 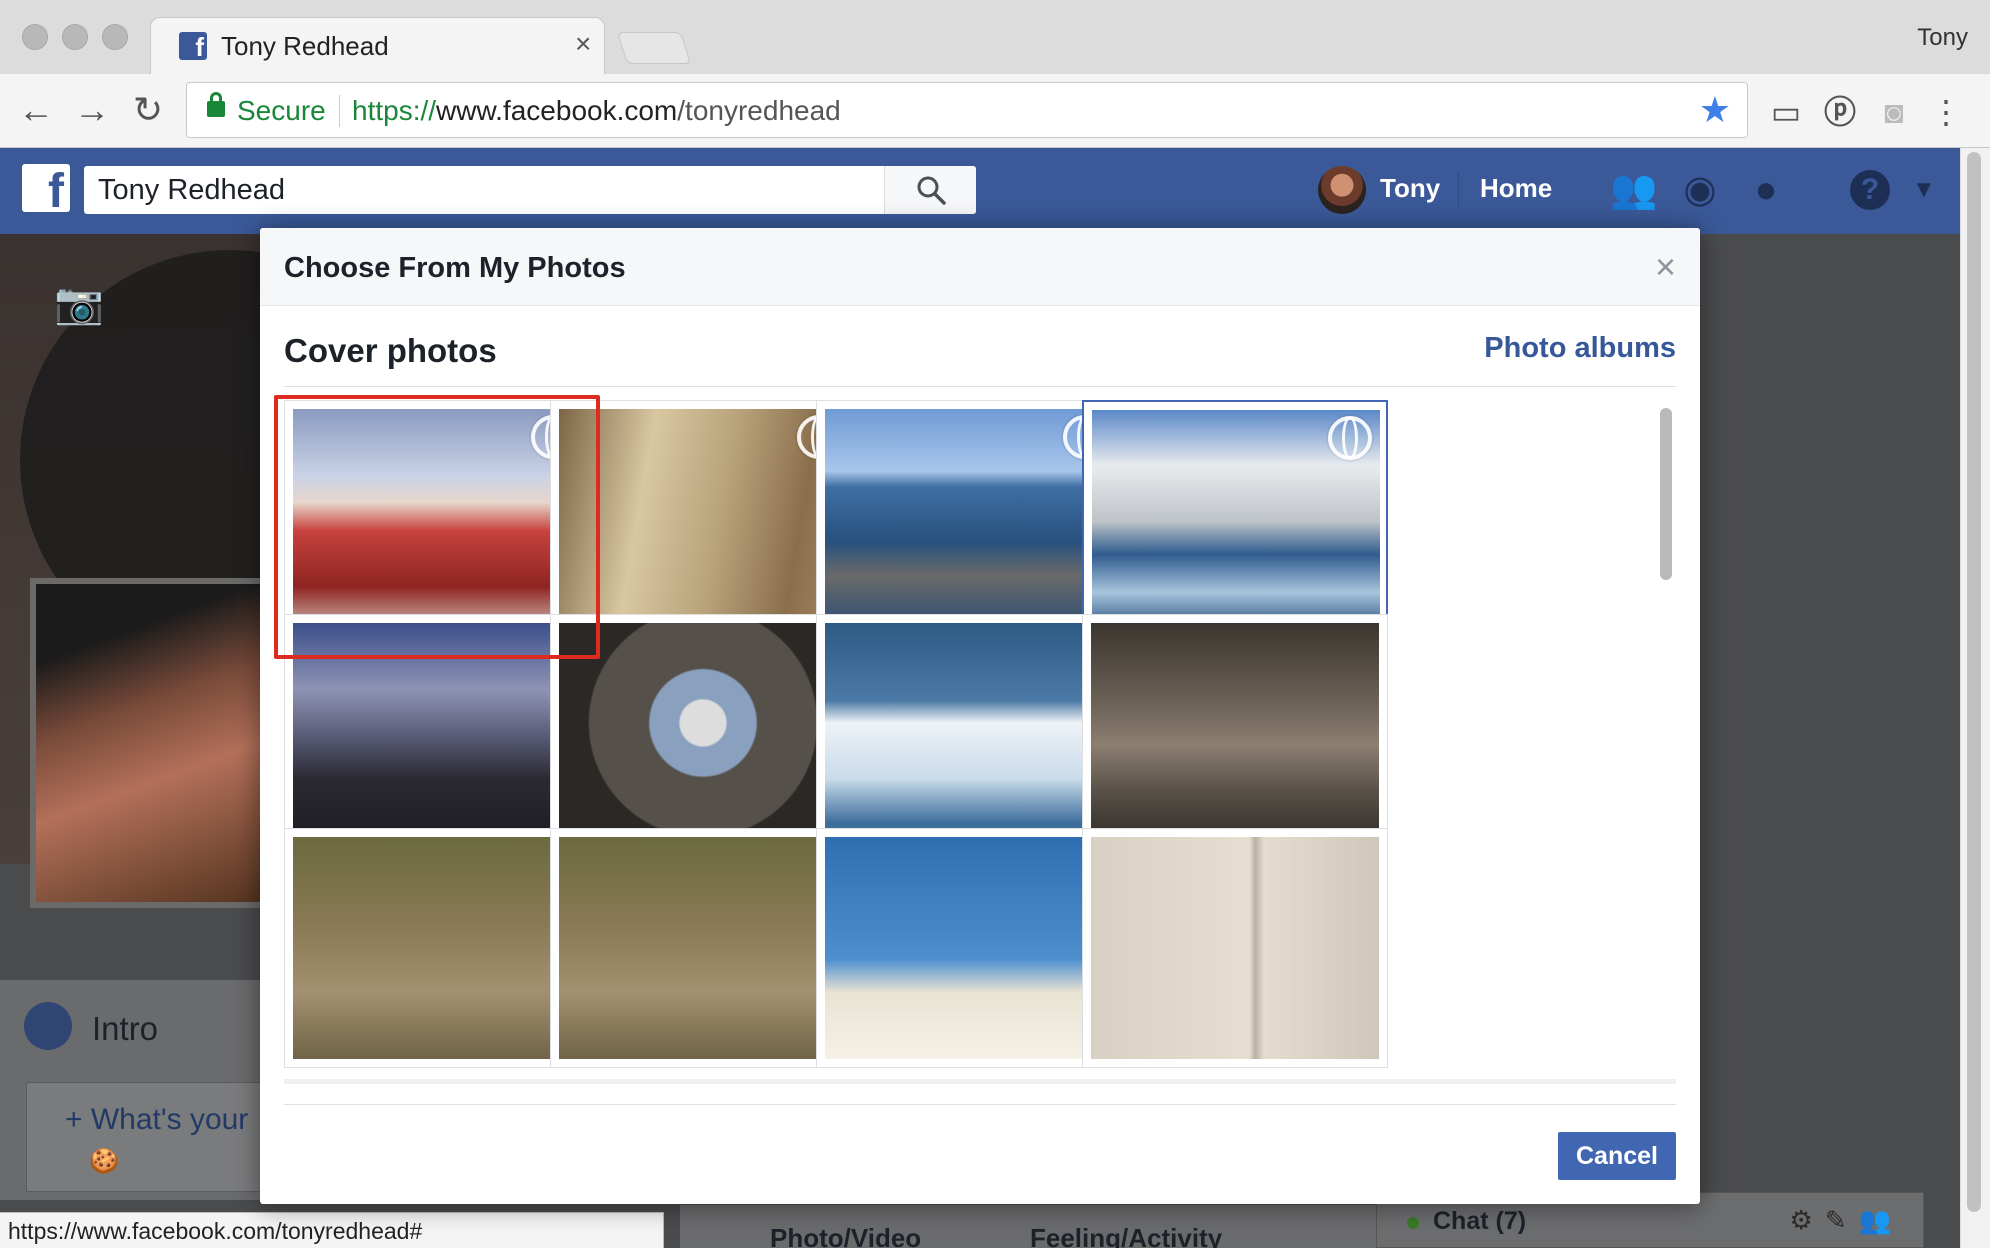 What do you see at coordinates (1715, 110) in the screenshot?
I see `bookmark-star-icon: ★` at bounding box center [1715, 110].